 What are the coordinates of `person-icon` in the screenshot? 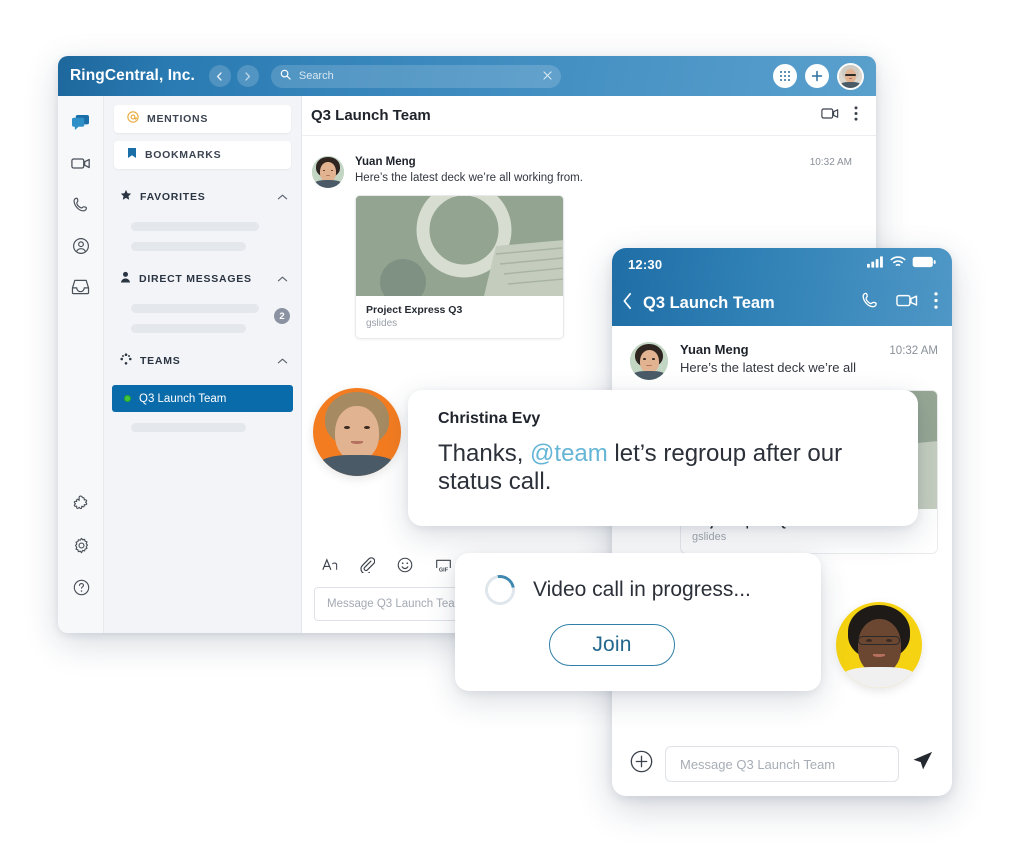 It's located at (125, 279).